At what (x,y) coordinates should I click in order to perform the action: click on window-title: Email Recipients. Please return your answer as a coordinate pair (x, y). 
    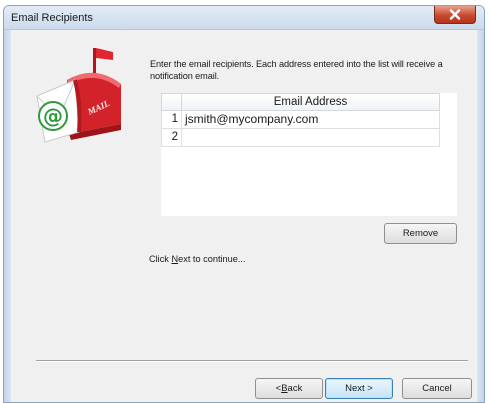
    Looking at the image, I should click on (52, 18).